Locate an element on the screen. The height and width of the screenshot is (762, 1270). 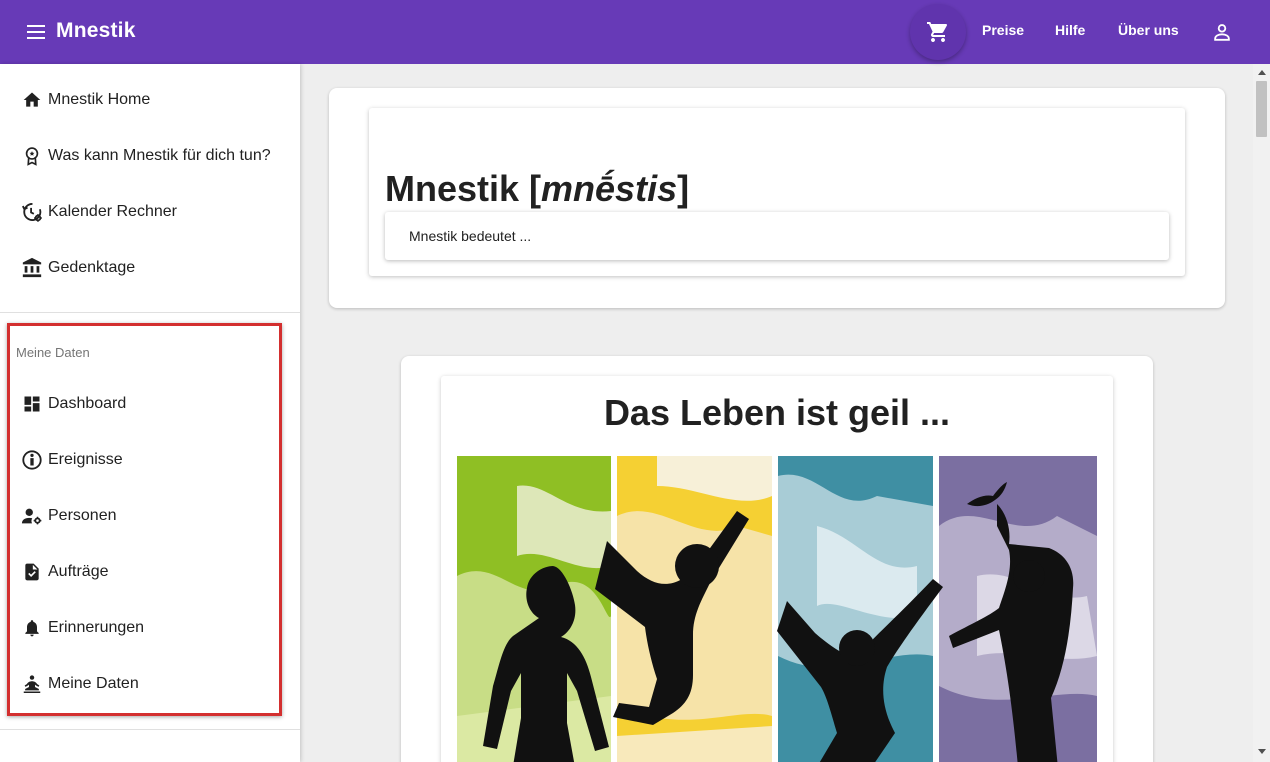
sidebar-item-mnestik-home: Mnestik Home is located at coordinates (150, 100).